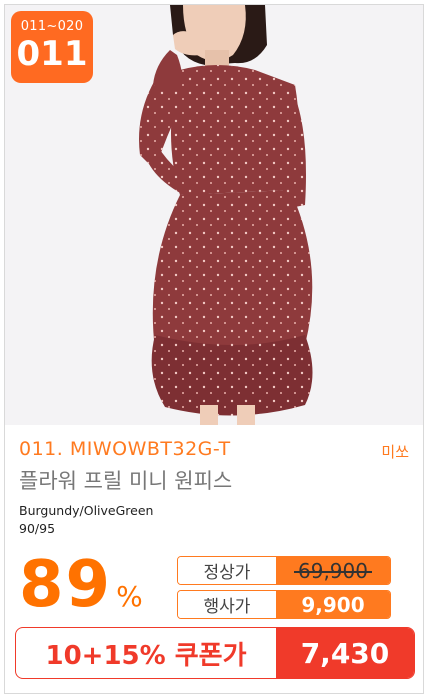 The width and height of the screenshot is (430, 700). What do you see at coordinates (37, 528) in the screenshot?
I see `product-size: 90/95` at bounding box center [37, 528].